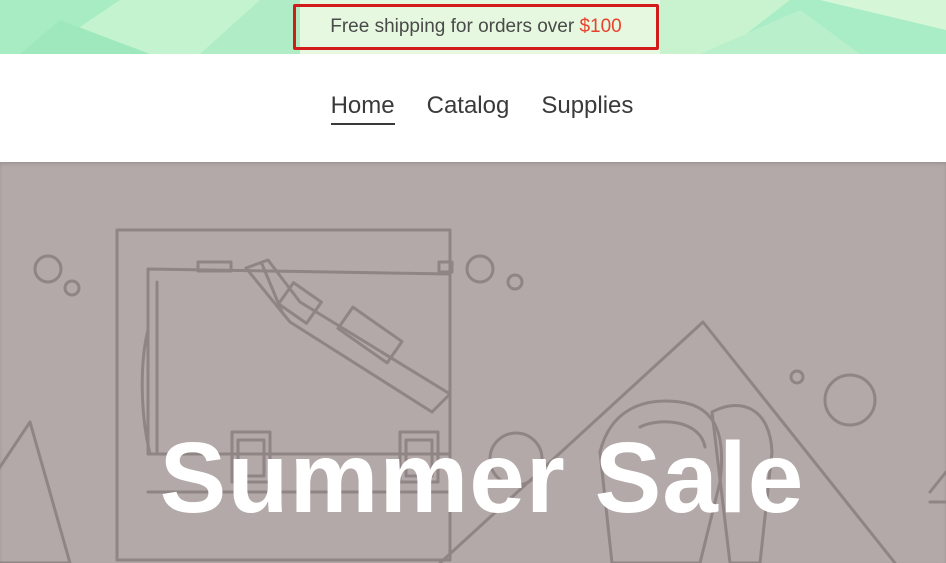 Image resolution: width=946 pixels, height=563 pixels. I want to click on announcement-text: Free shipping for orders over, so click(455, 26).